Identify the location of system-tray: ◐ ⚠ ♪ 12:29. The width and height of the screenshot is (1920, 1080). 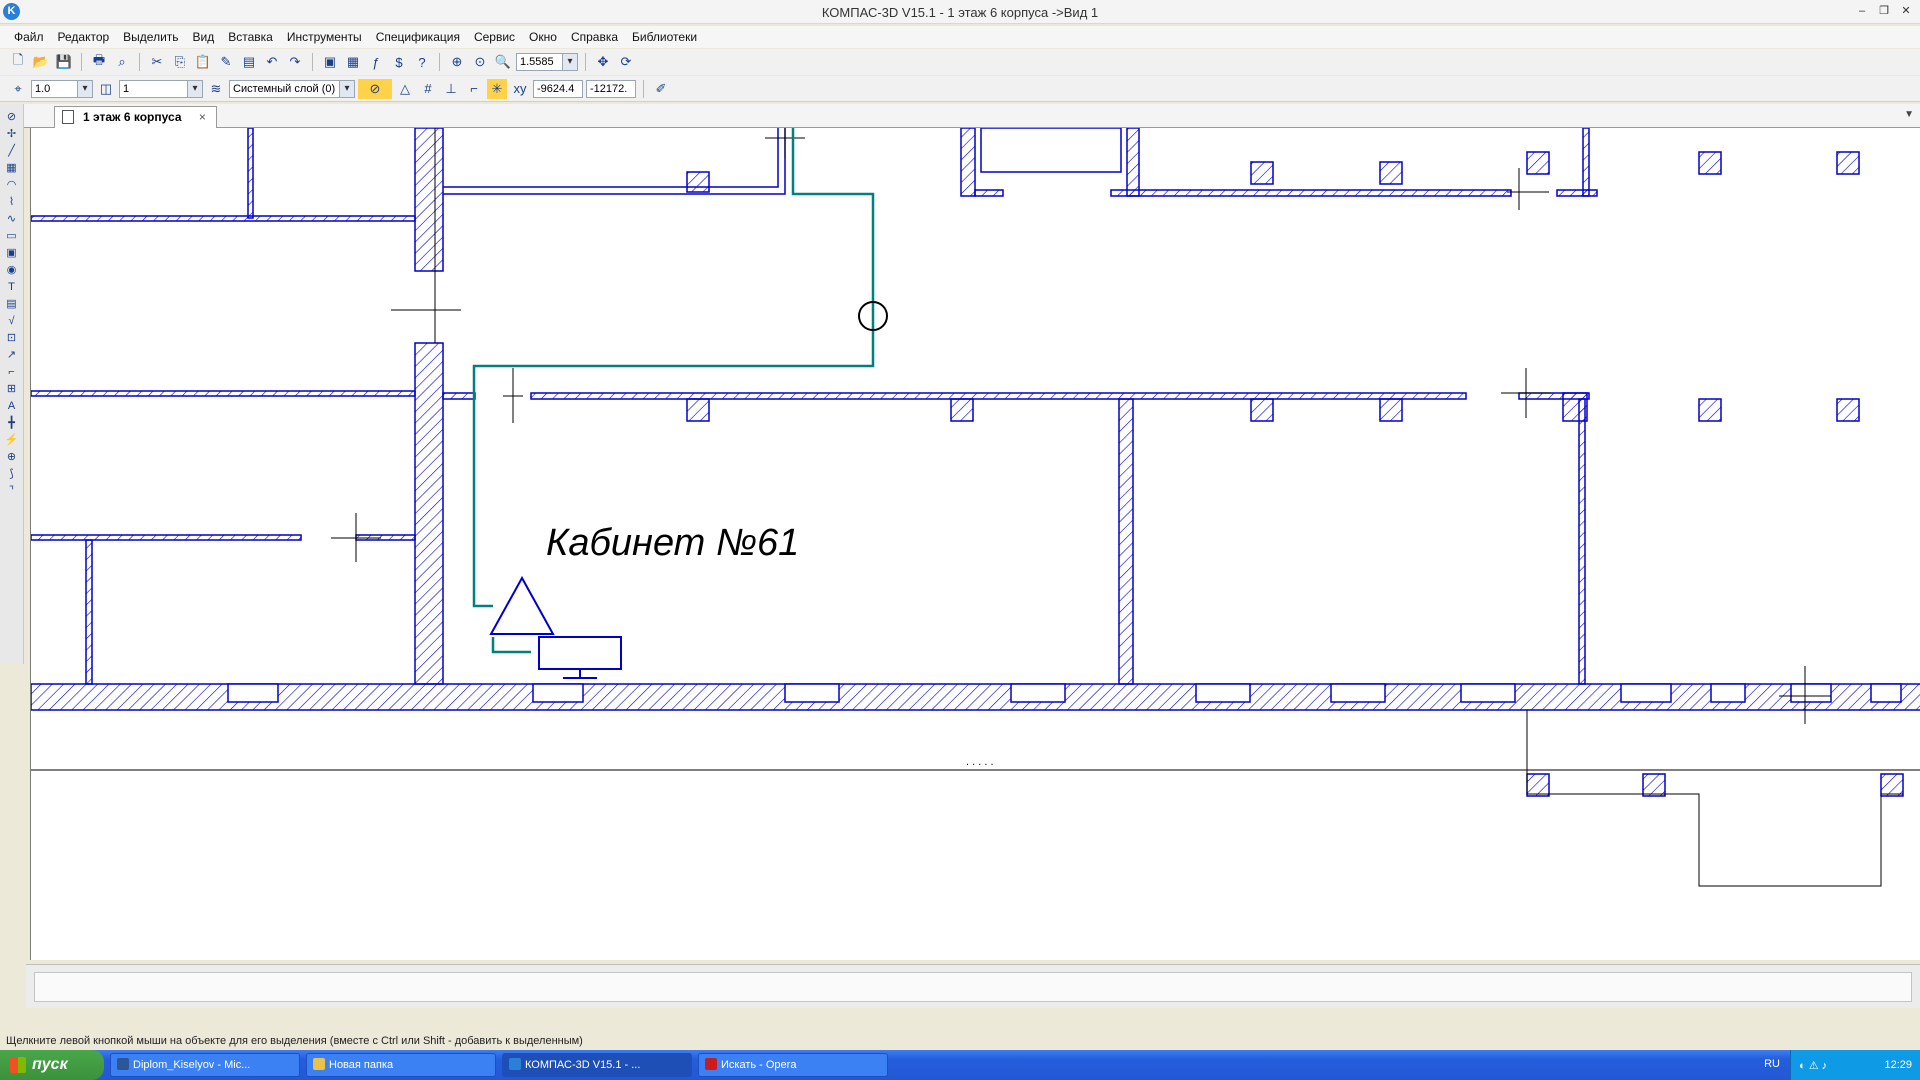
(1855, 1065).